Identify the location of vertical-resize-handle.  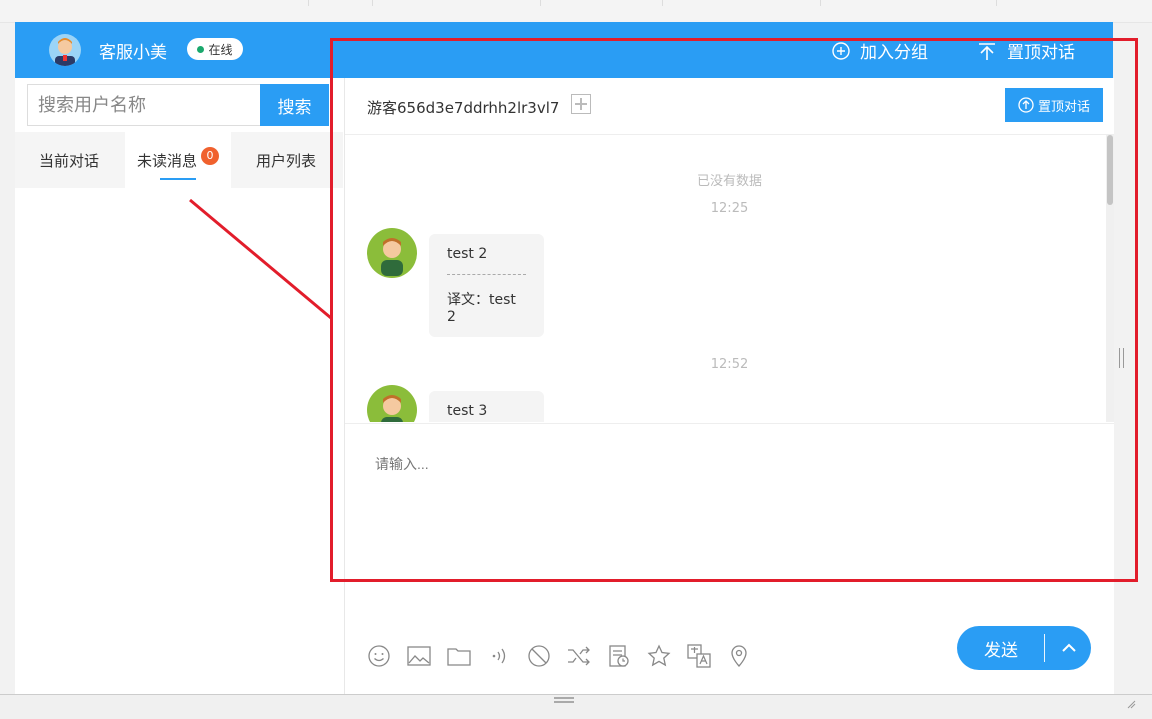
(1121, 358).